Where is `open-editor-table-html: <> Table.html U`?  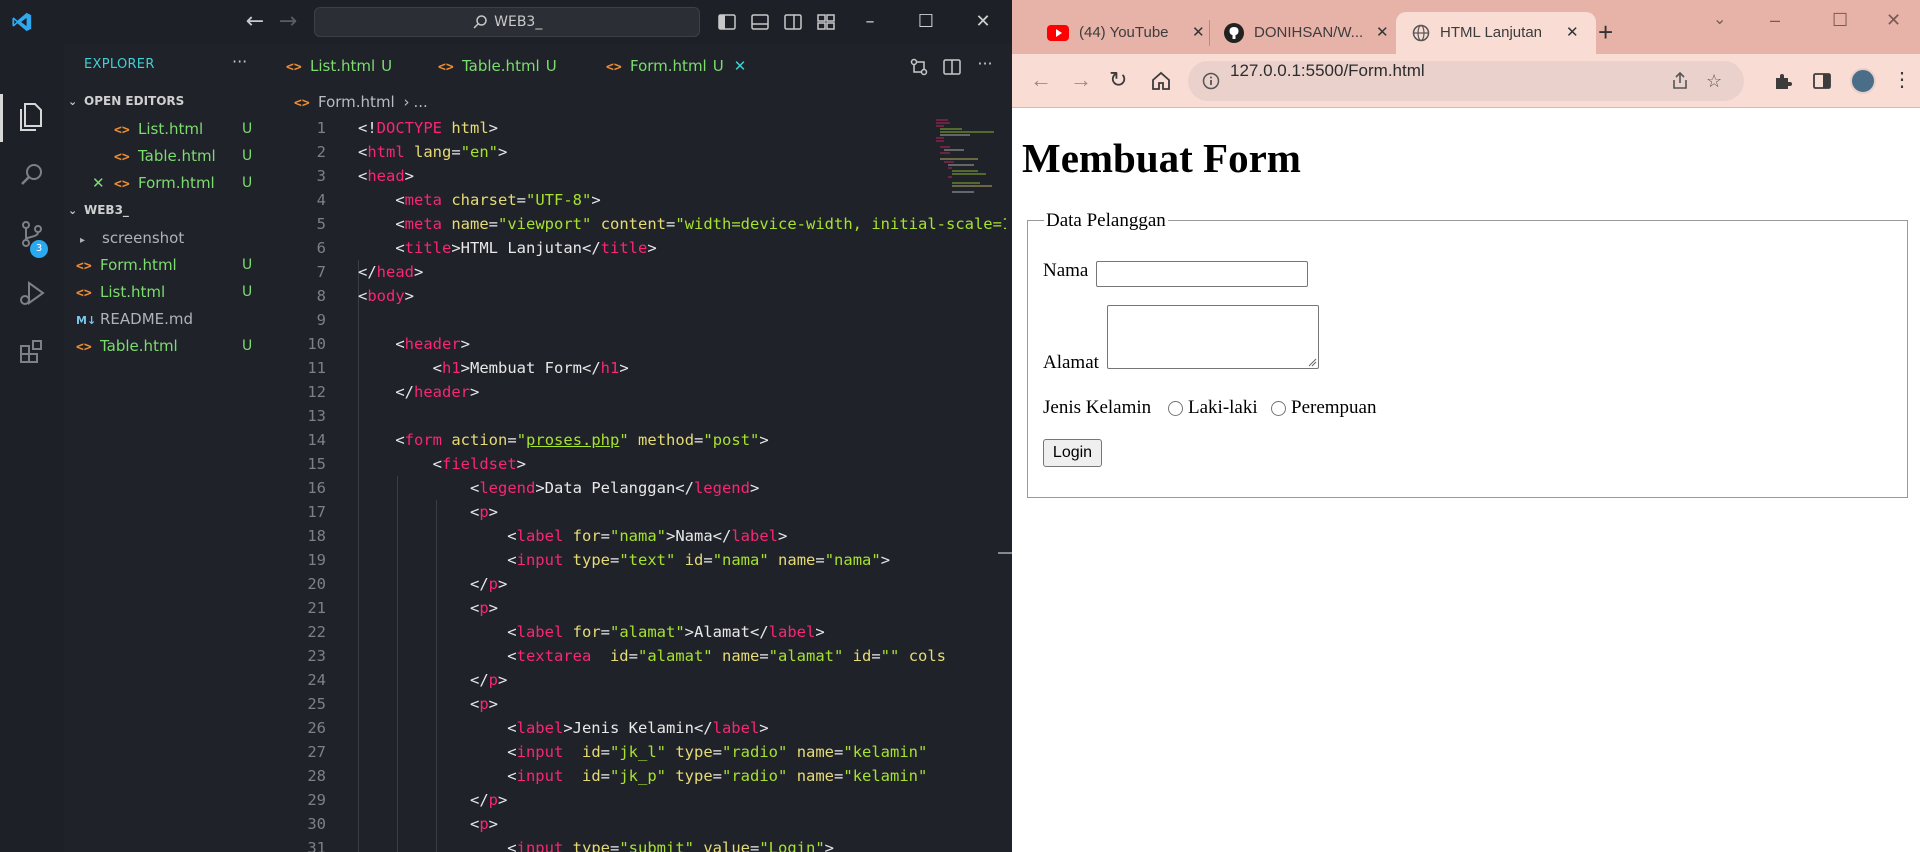
open-editor-table-html: <> Table.html U is located at coordinates (170, 156).